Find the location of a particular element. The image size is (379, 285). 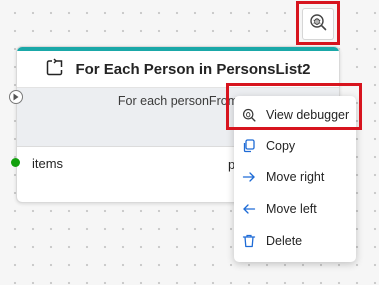

play-icon is located at coordinates (16, 97).